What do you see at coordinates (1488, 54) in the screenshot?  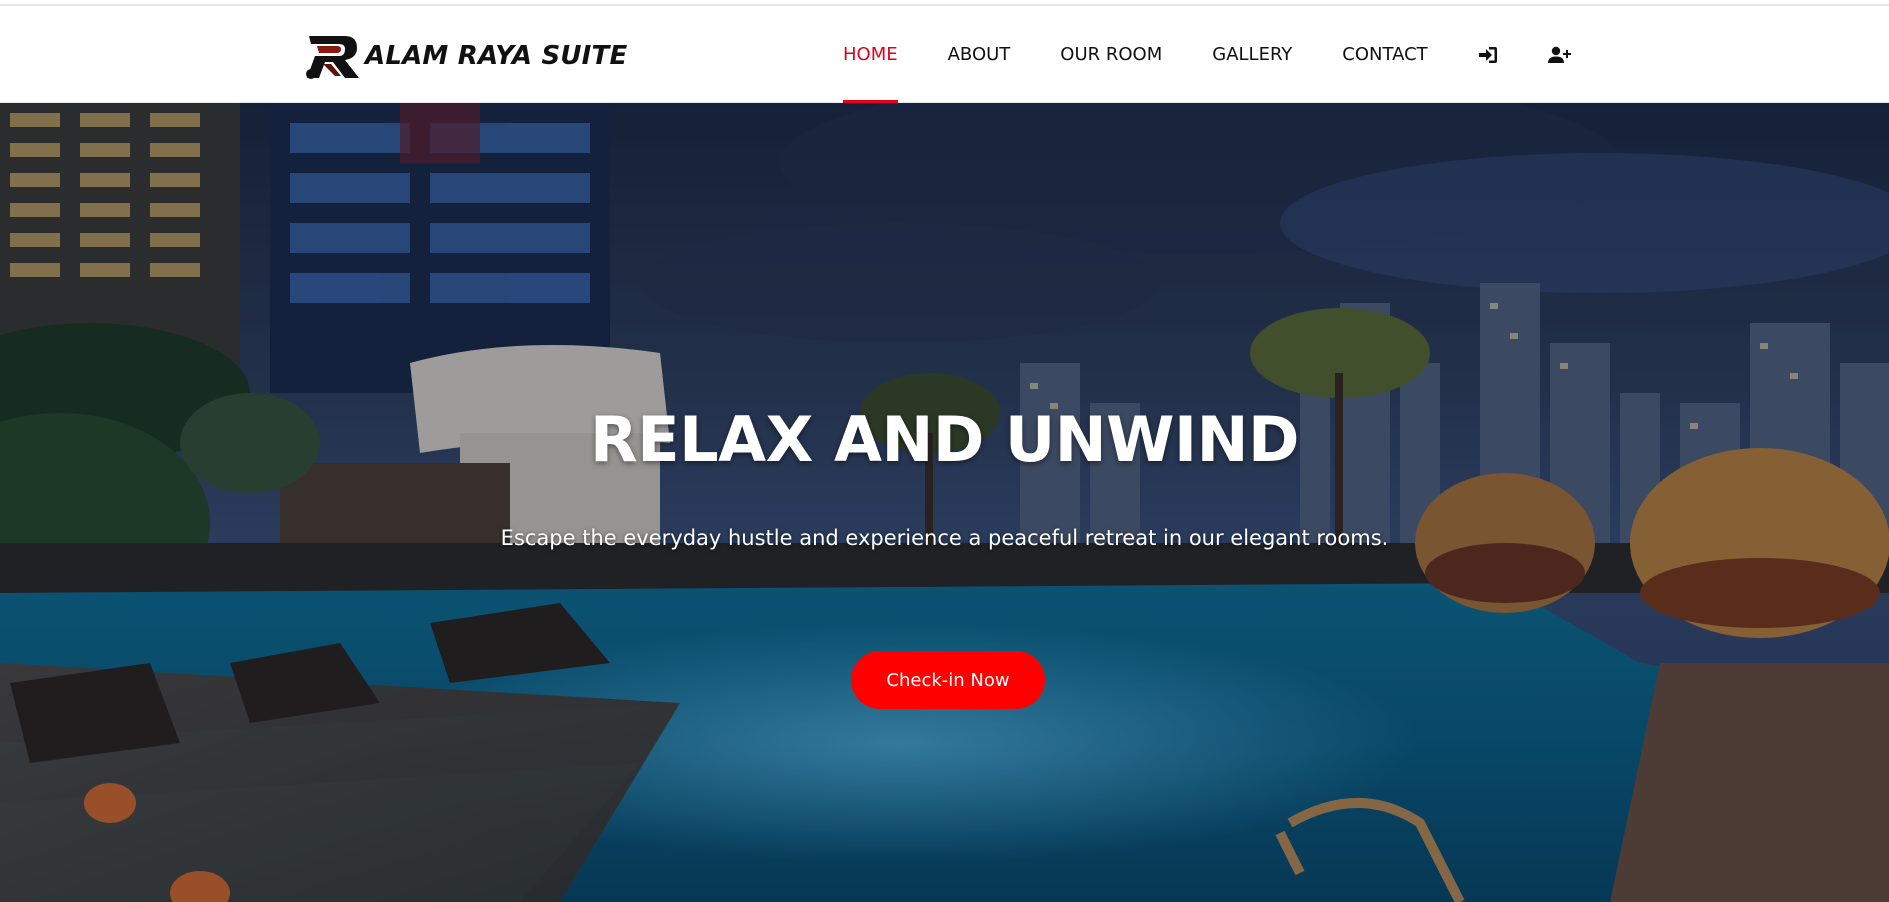 I see `sign-in-icon` at bounding box center [1488, 54].